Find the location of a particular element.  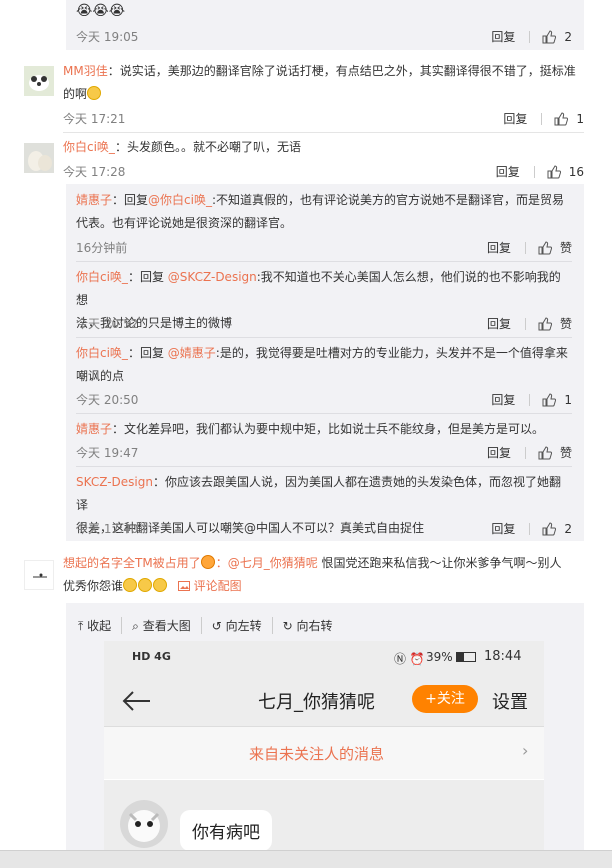

image-link-label: 评论配图 is located at coordinates (217, 586).